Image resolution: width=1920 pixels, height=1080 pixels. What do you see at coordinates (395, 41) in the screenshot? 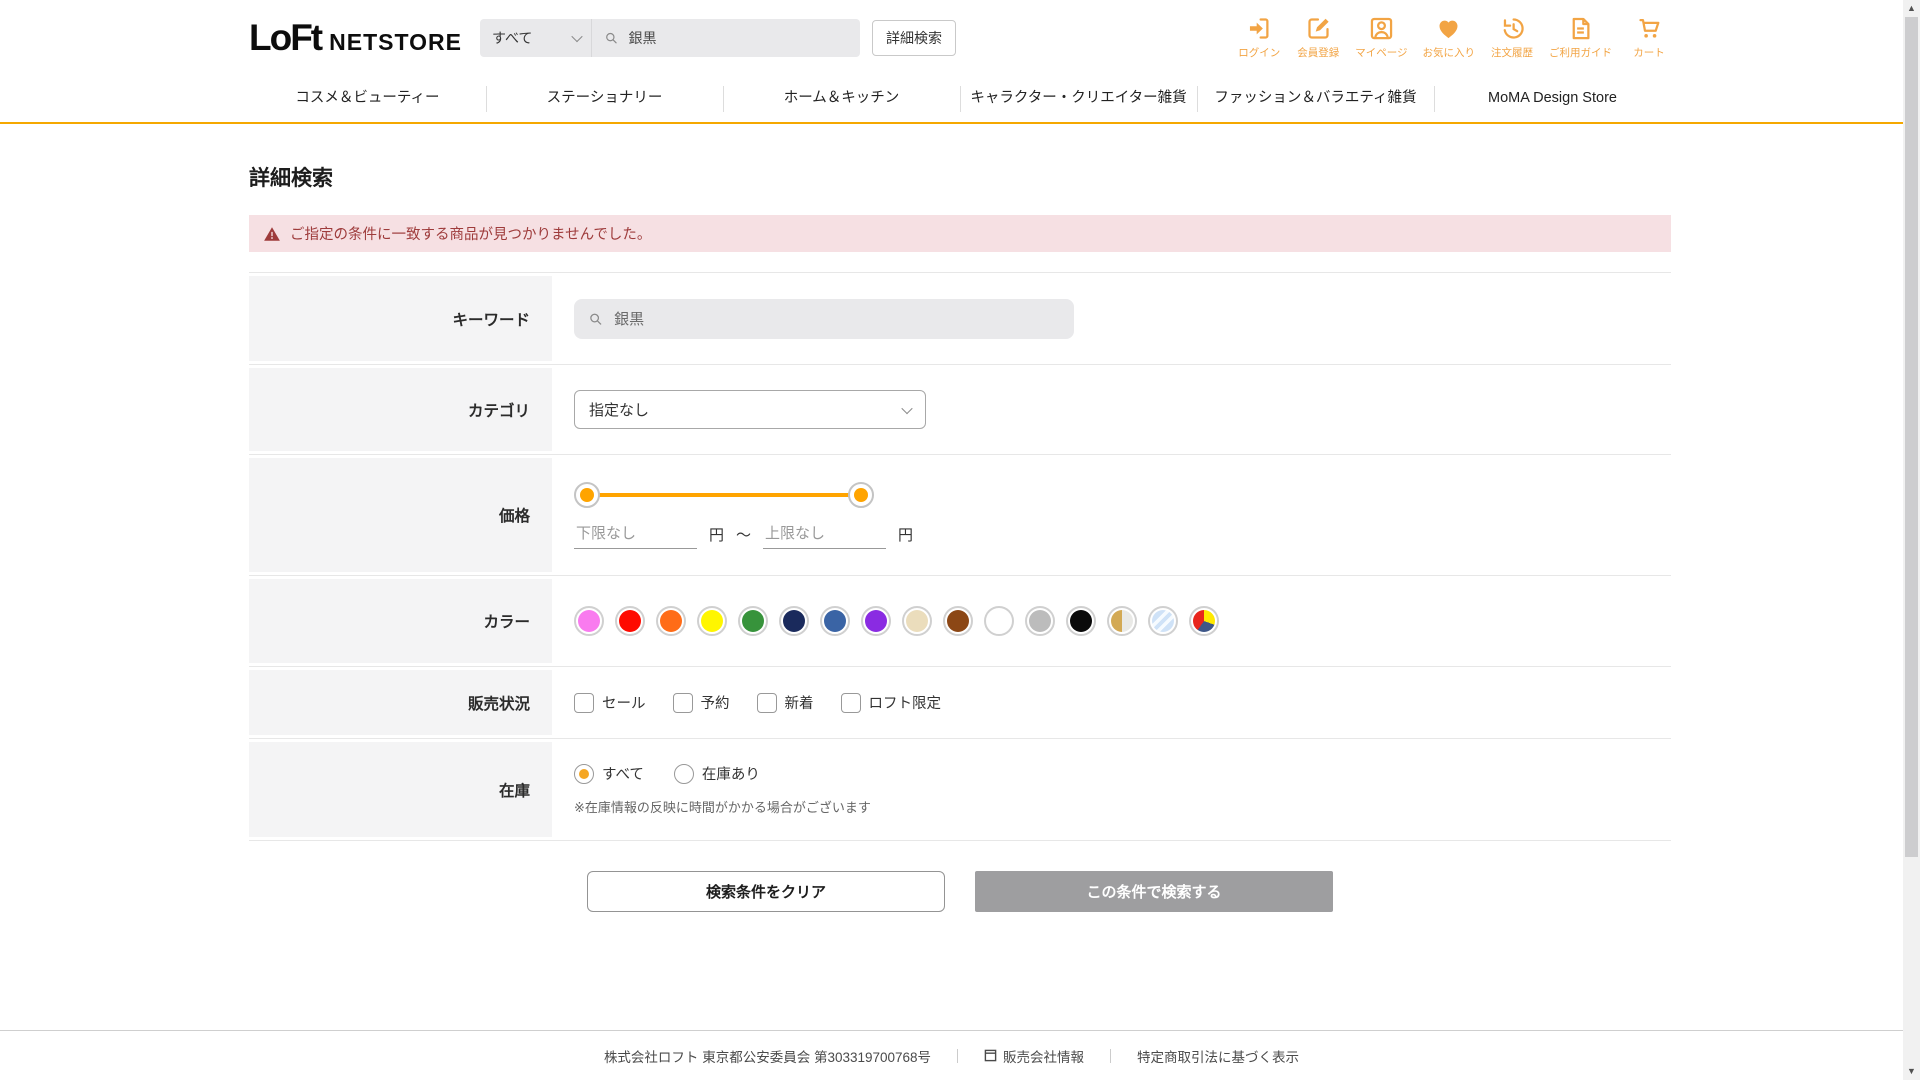
I see `logo-secondary-text: NETSTORE` at bounding box center [395, 41].